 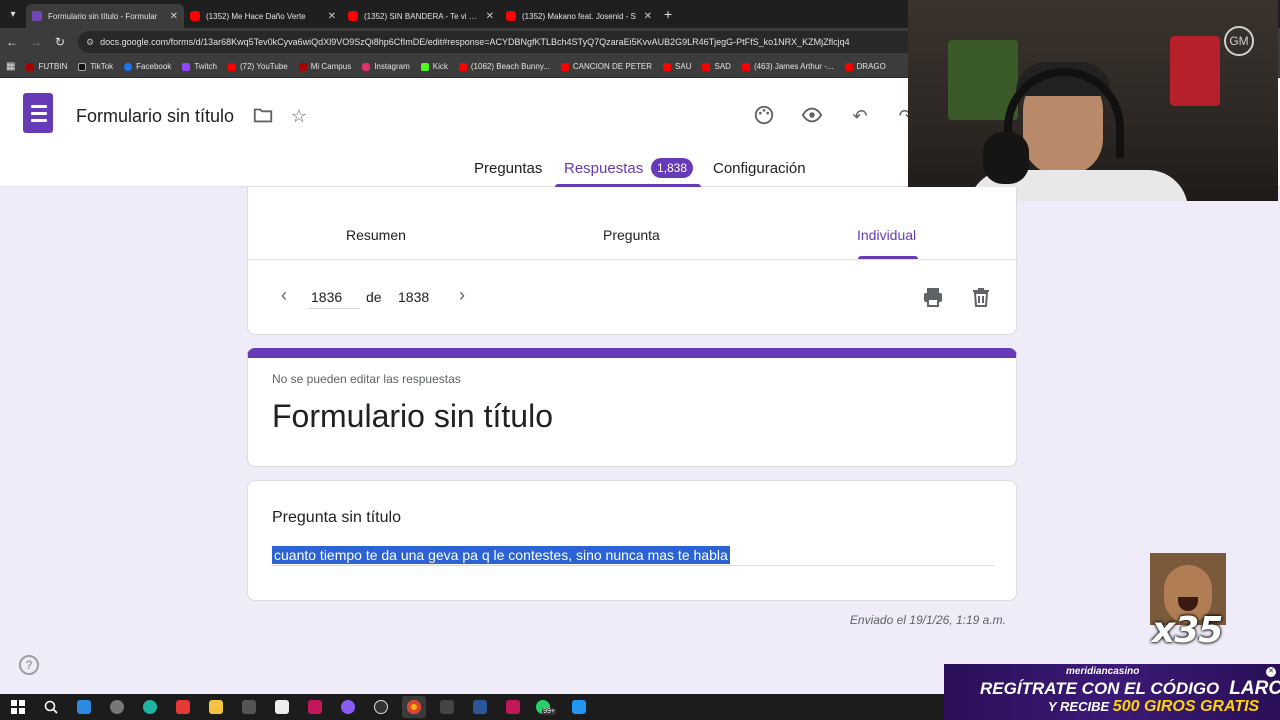 What do you see at coordinates (205, 66) in the screenshot?
I see `bookmark-label: Twitch` at bounding box center [205, 66].